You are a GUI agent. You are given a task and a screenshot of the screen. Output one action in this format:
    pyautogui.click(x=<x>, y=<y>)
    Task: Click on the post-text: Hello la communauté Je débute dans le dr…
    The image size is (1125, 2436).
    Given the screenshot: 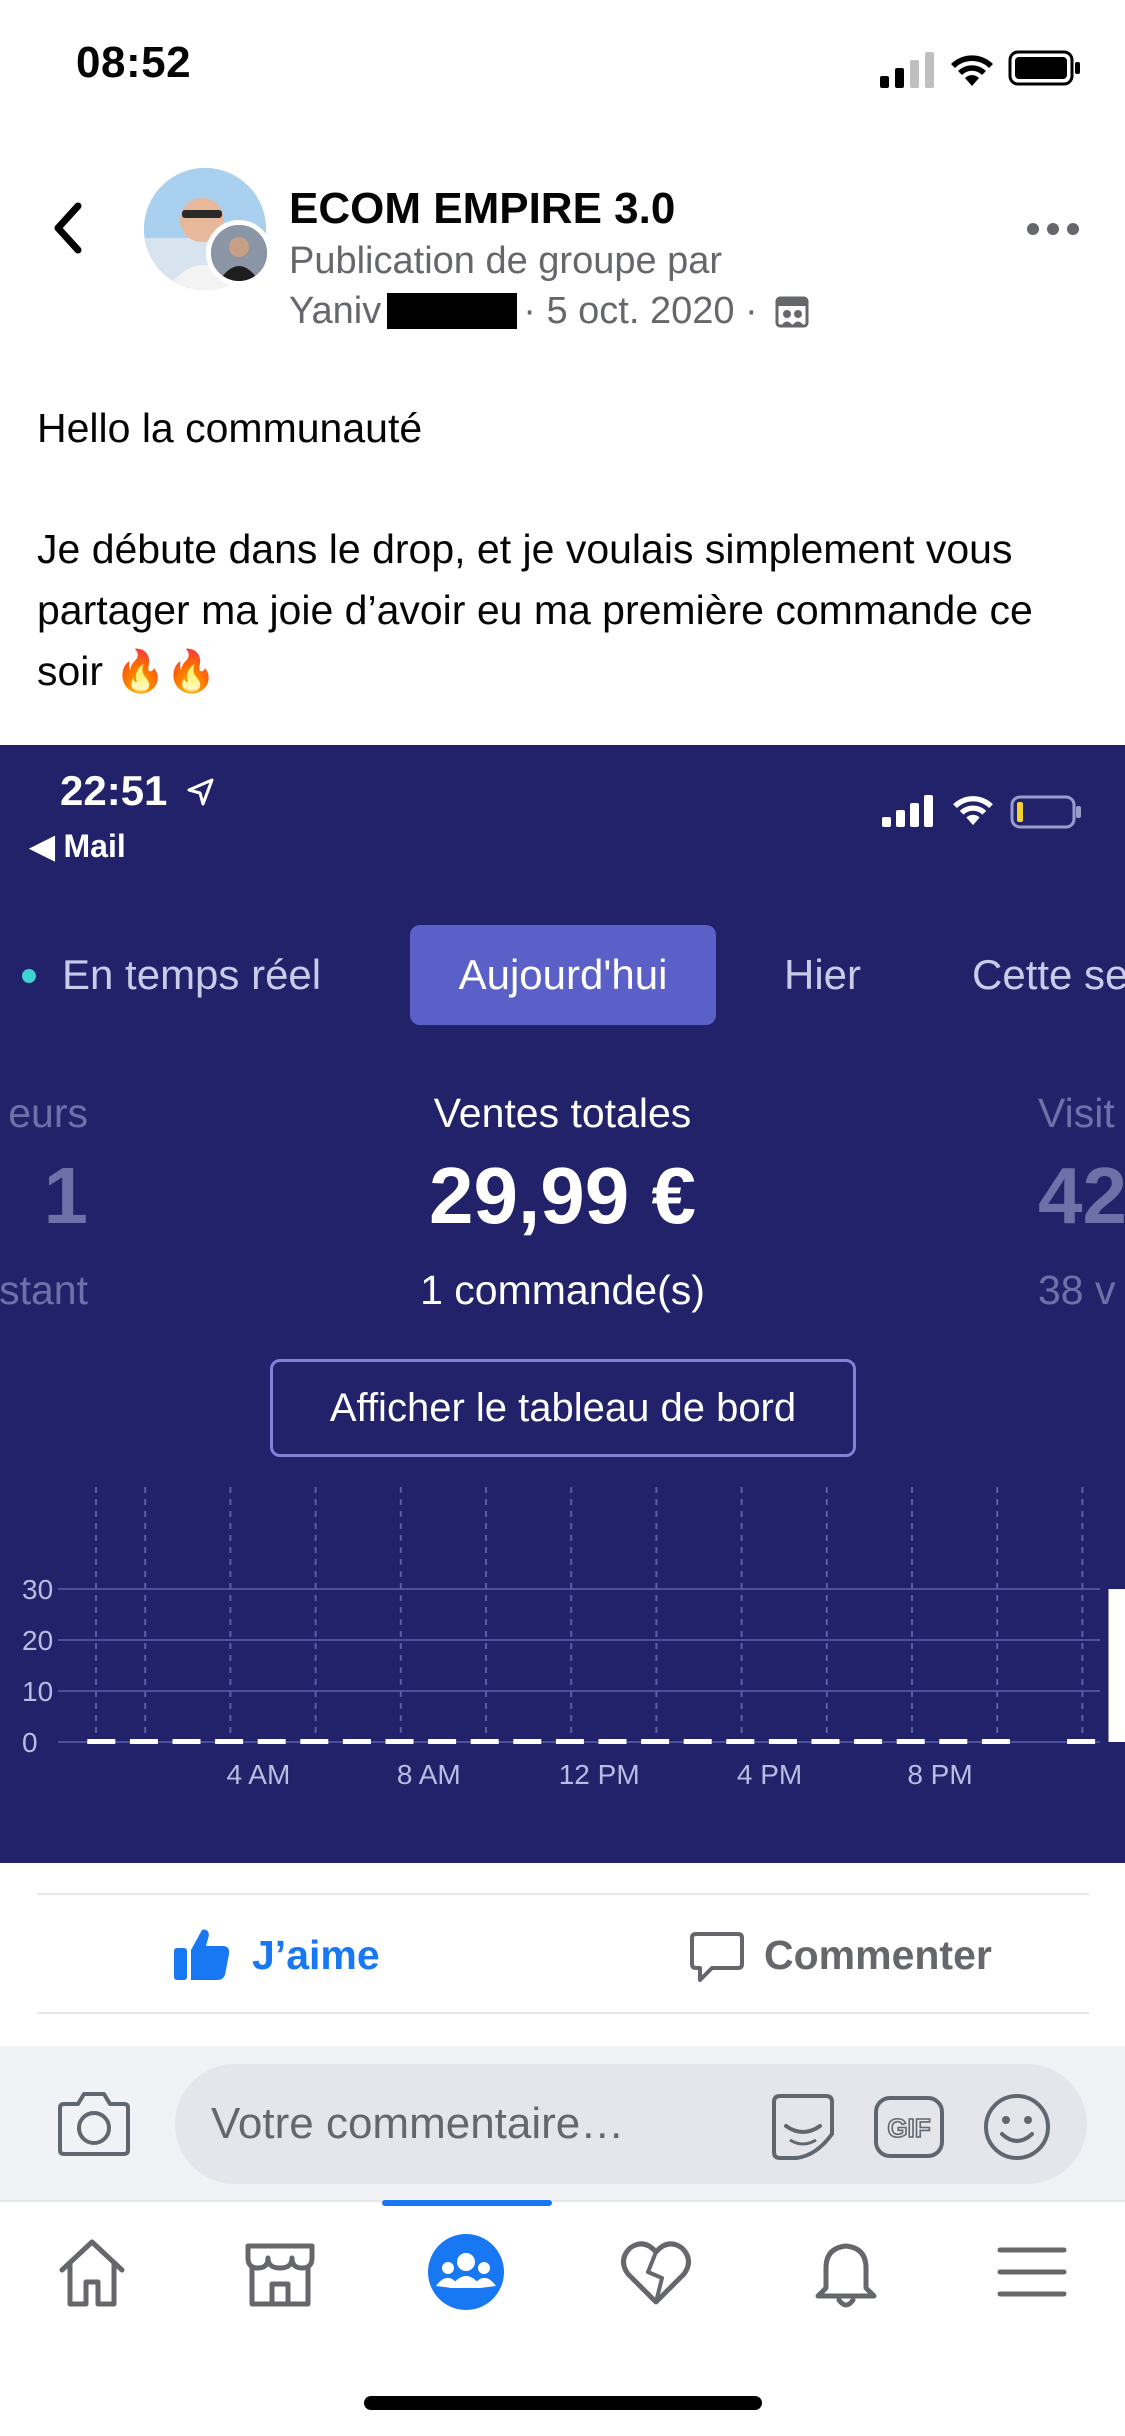 What is the action you would take?
    pyautogui.click(x=567, y=550)
    